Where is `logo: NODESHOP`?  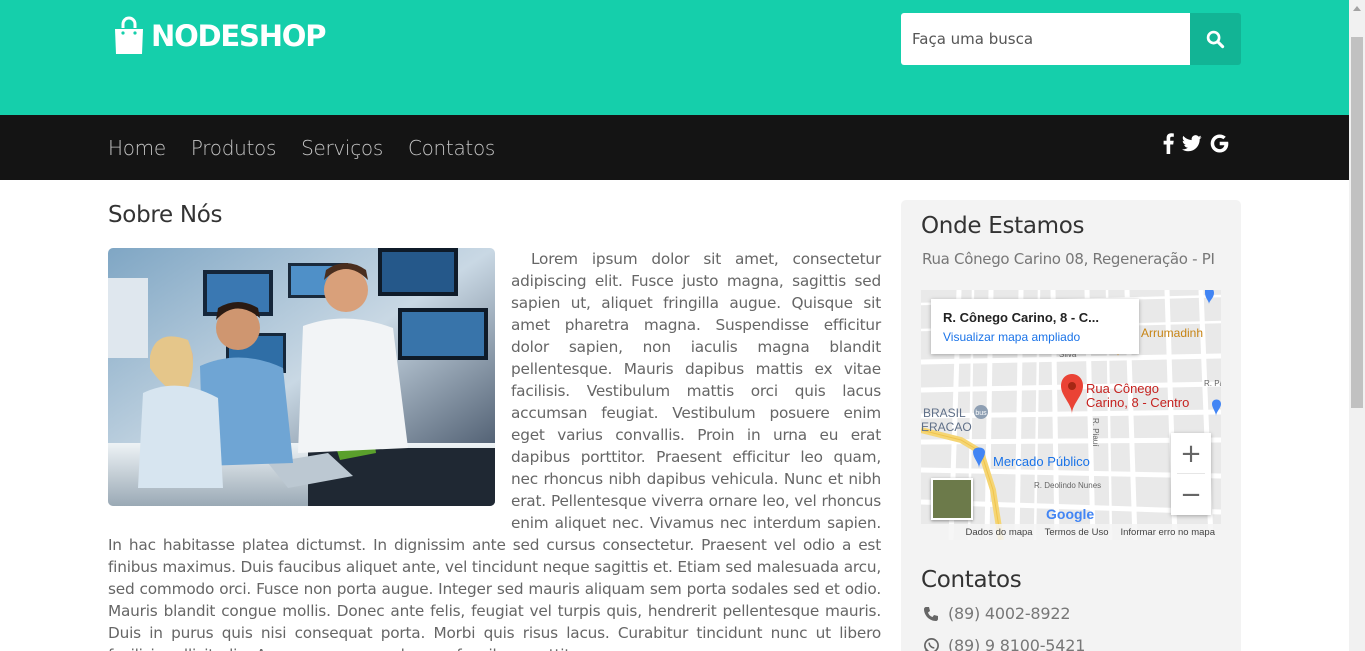 logo: NODESHOP is located at coordinates (219, 36).